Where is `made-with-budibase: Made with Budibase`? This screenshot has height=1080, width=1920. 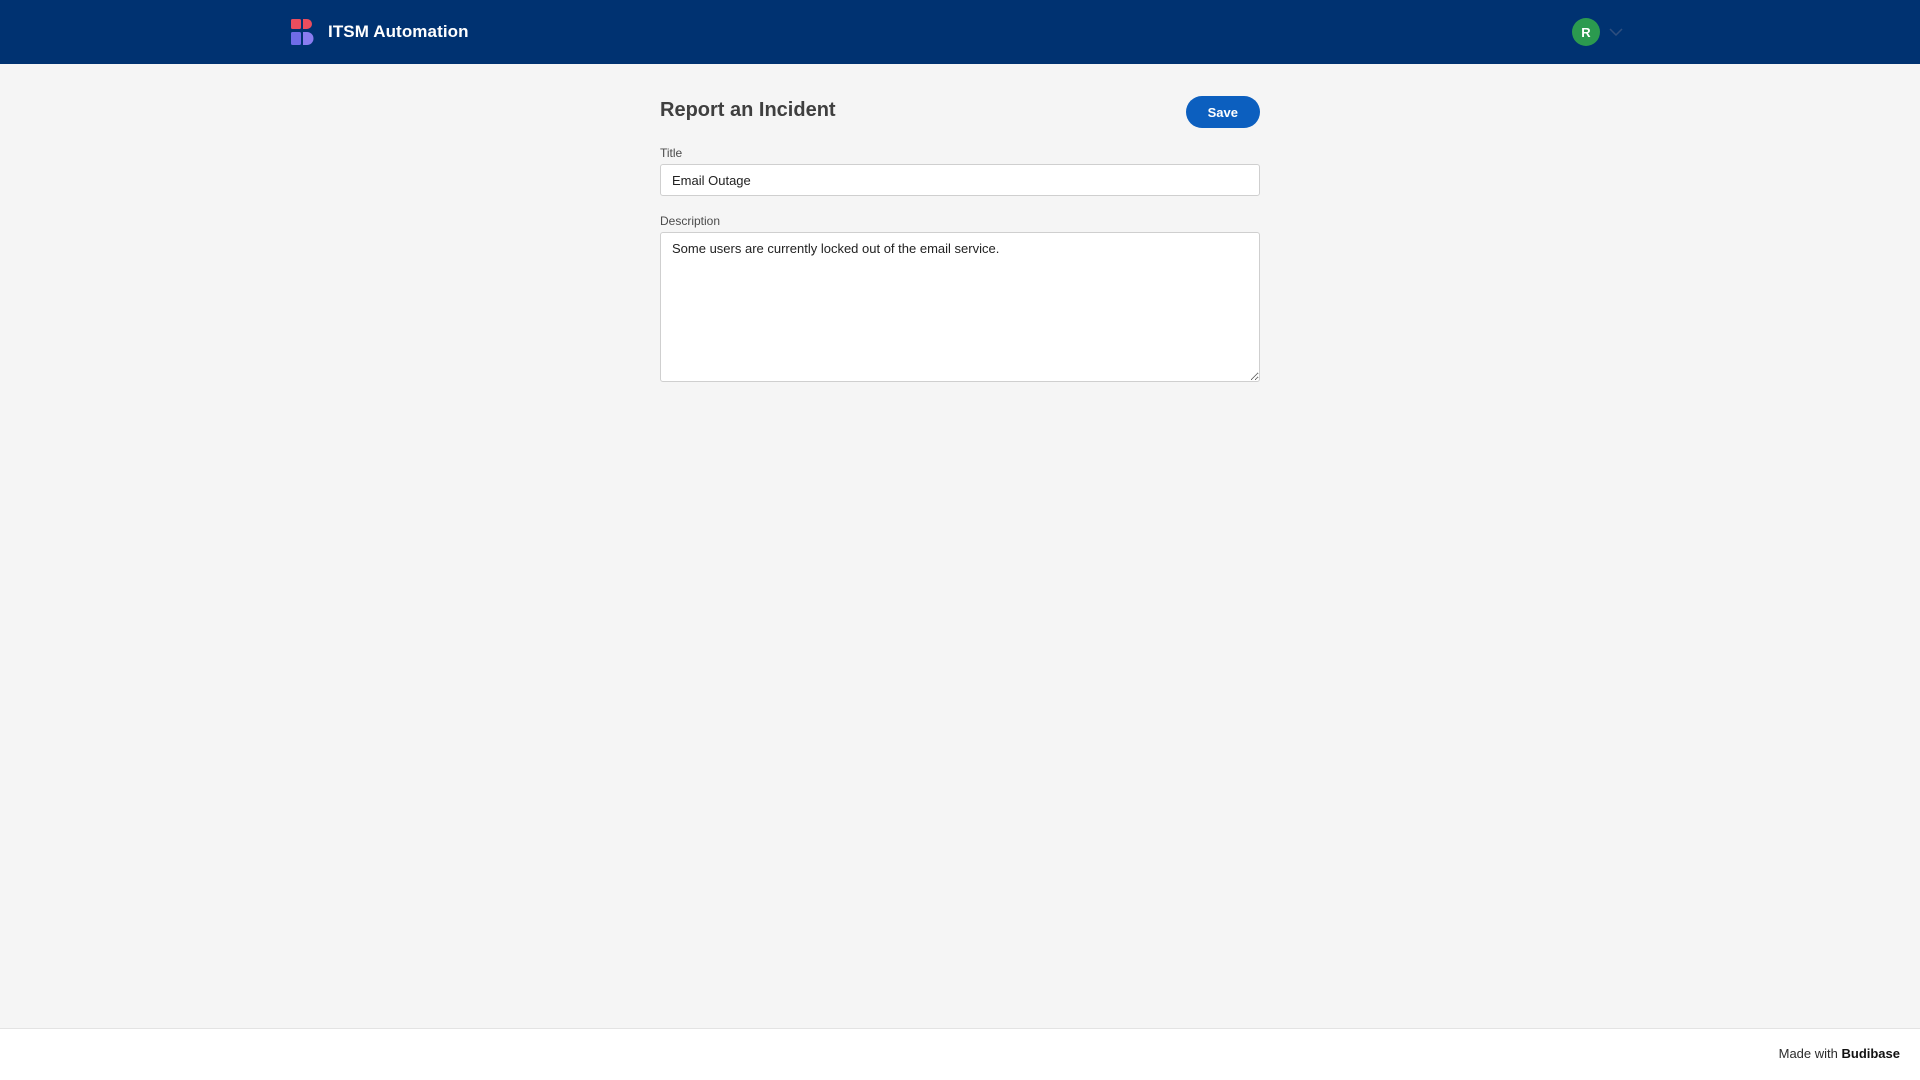
made-with-budibase: Made with Budibase is located at coordinates (1839, 1053).